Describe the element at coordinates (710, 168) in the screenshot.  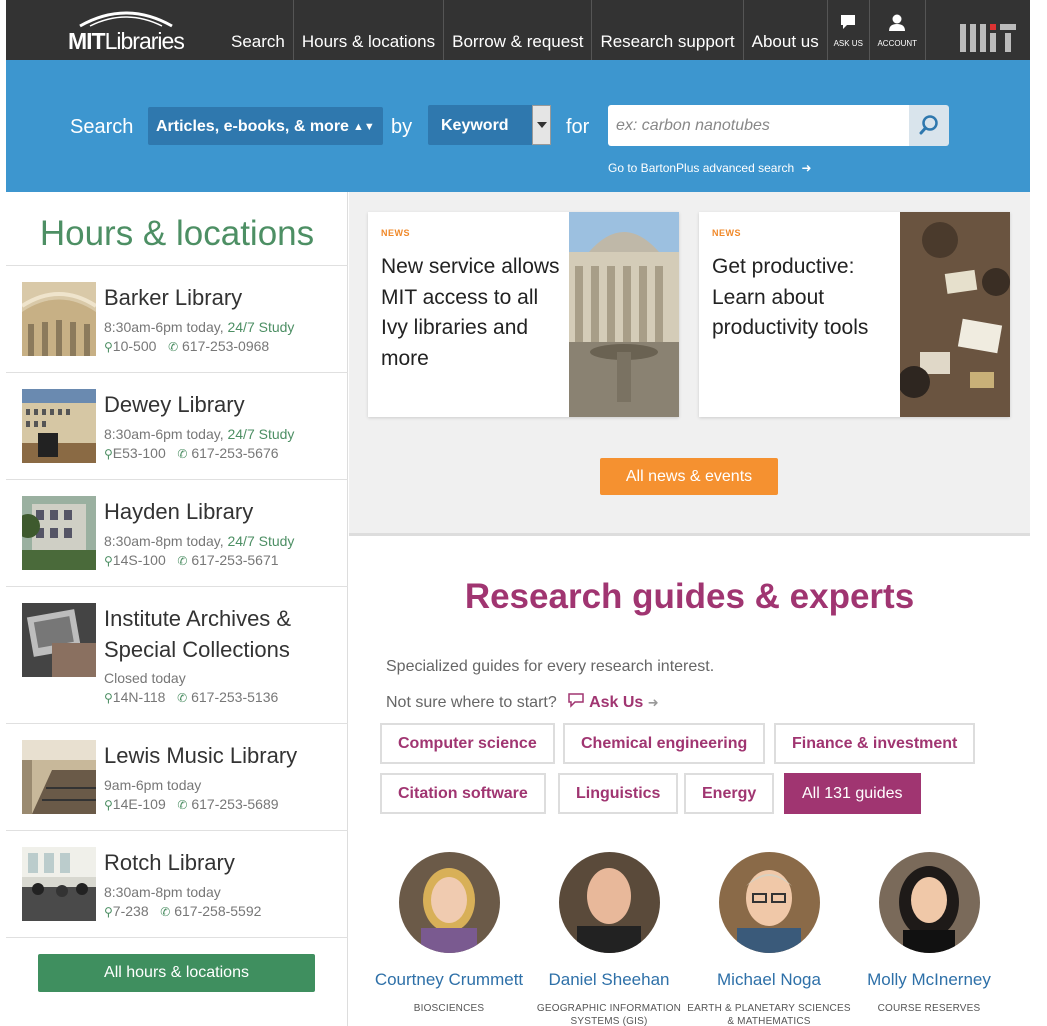
I see `advanced-search-link: Go to BartonPlus advanced search ➜` at that location.